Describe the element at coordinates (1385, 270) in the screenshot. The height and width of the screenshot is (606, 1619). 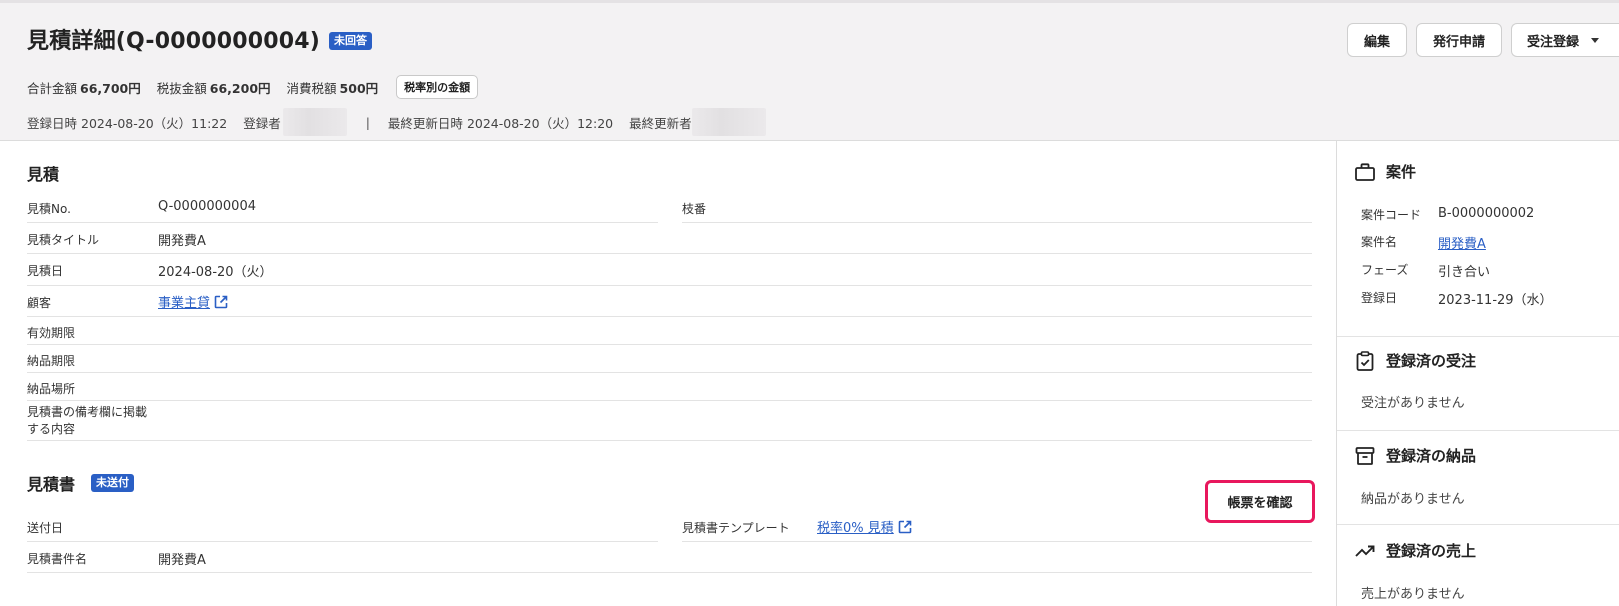
I see `kv-label: フェーズ` at that location.